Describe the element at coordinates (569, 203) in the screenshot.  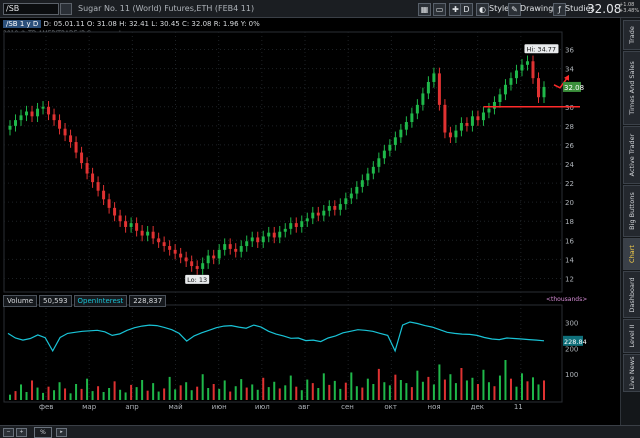
I see `y-tick-label: 20` at that location.